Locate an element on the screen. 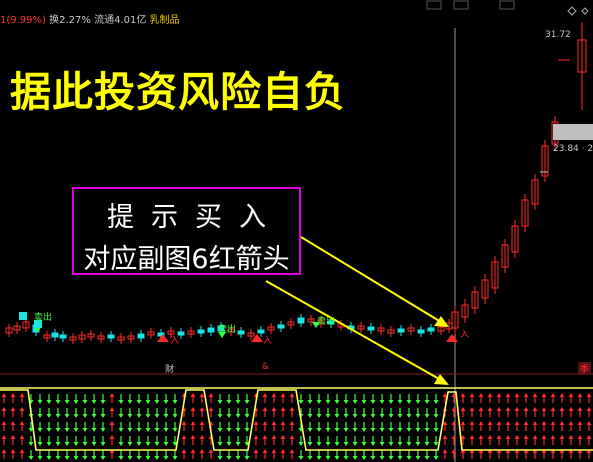  sell-signal-label-3: 卖出 is located at coordinates (326, 322).